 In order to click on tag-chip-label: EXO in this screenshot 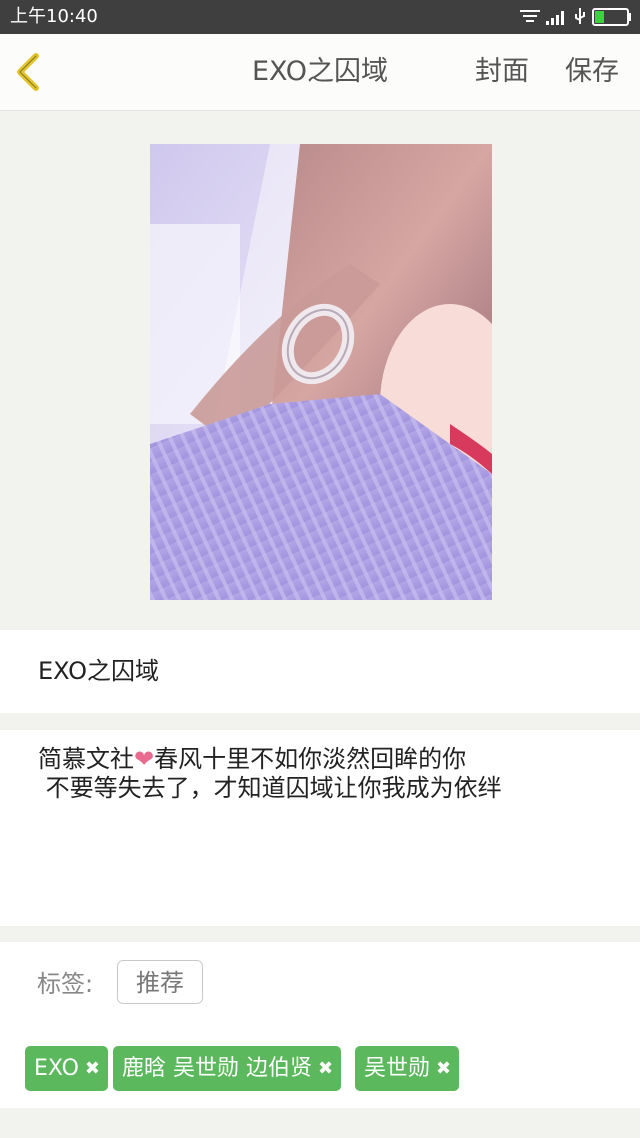, I will do `click(56, 1068)`.